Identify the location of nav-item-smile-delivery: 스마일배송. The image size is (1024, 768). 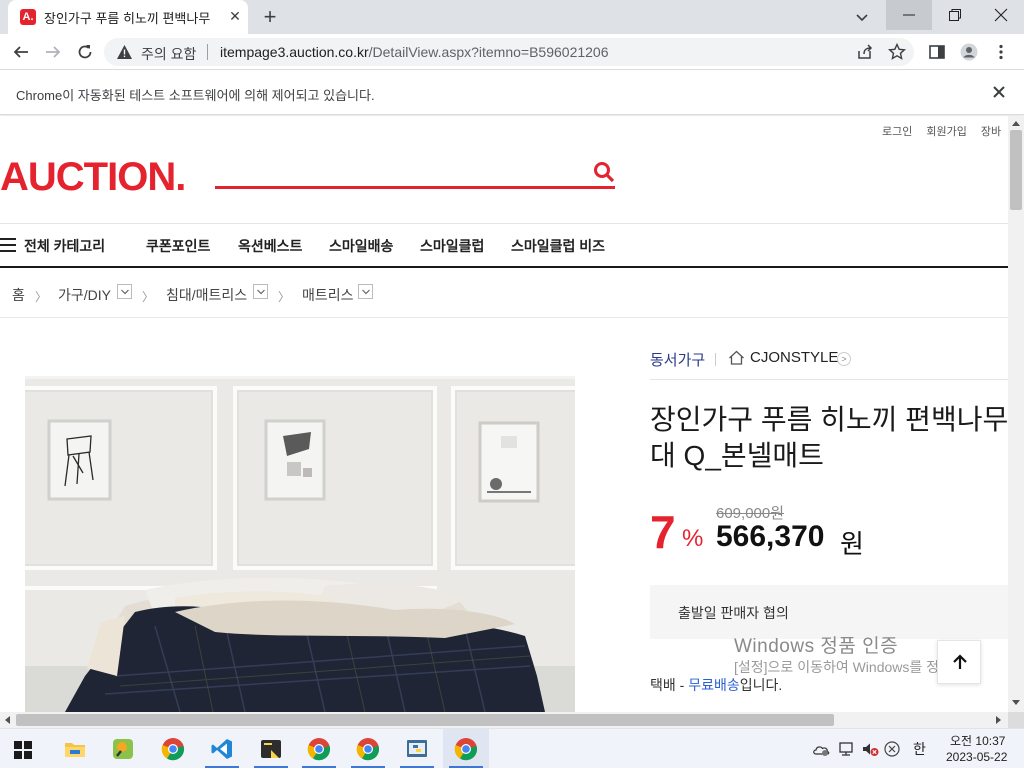
(361, 246).